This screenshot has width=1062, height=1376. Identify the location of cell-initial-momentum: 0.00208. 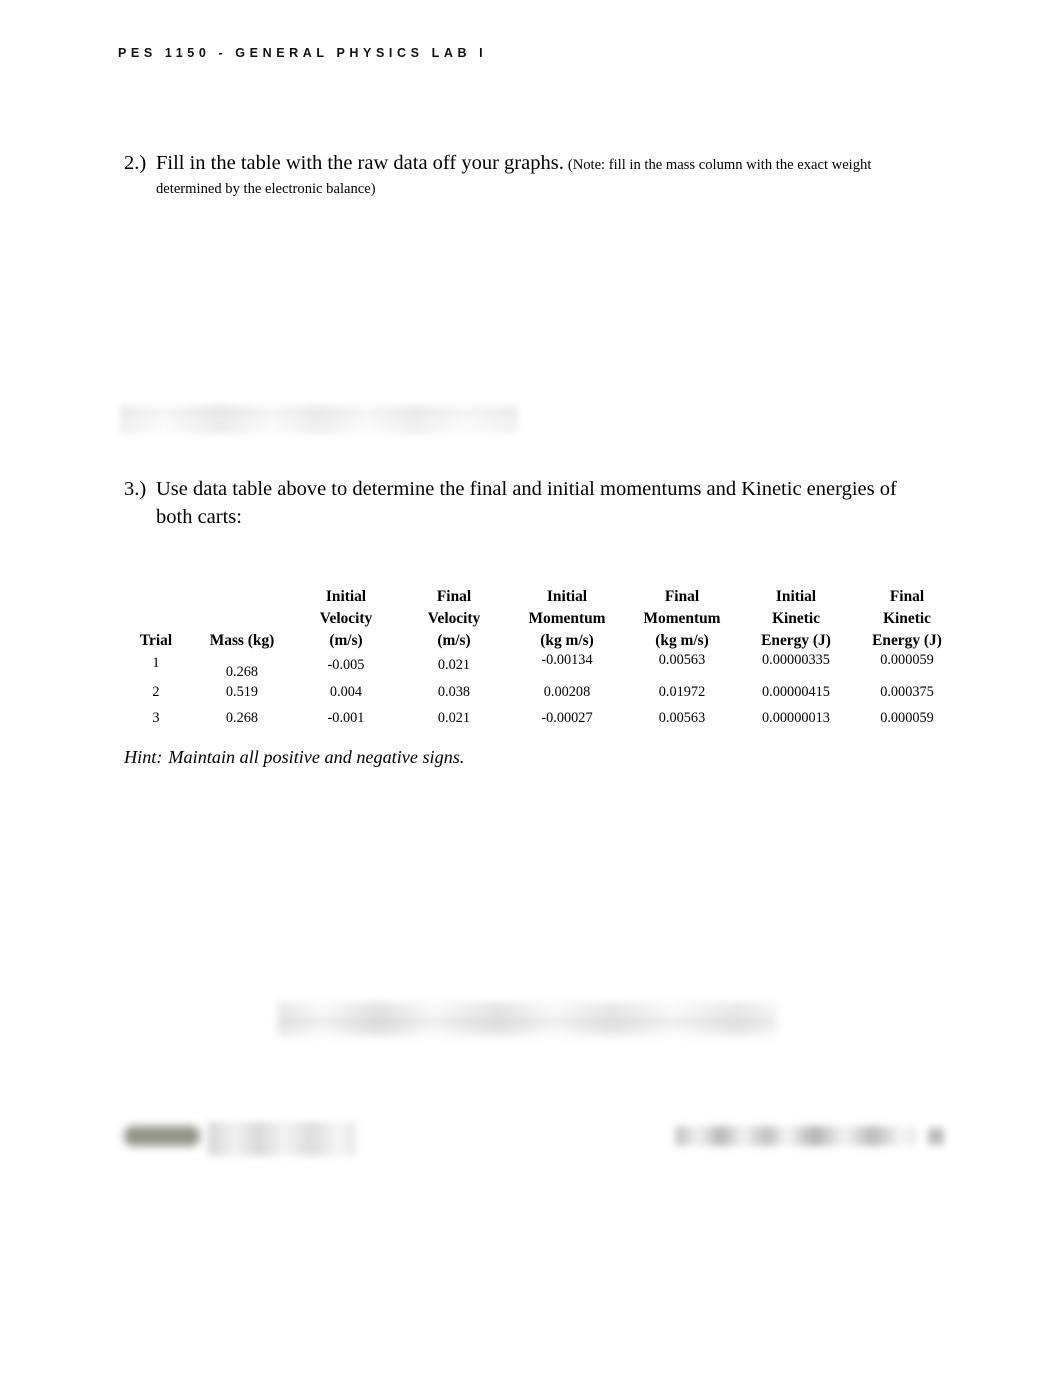
(567, 692).